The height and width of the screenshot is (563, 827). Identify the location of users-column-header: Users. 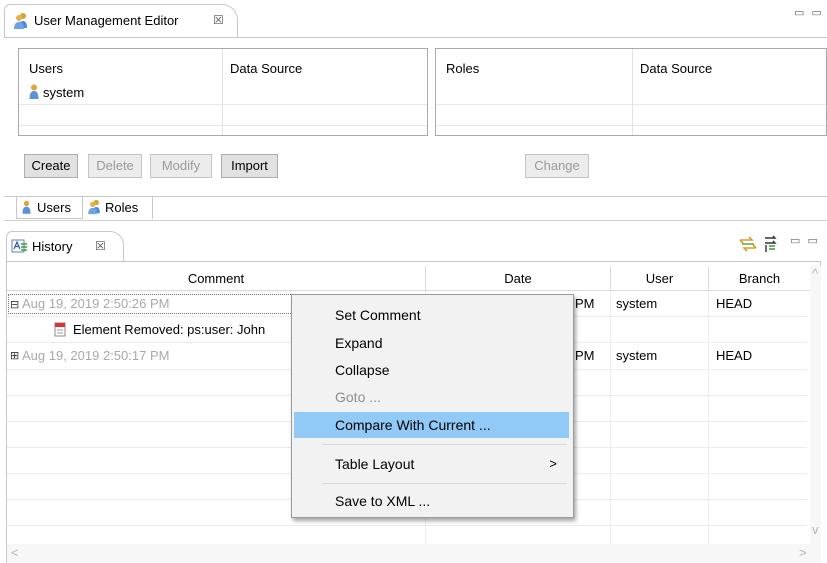
(46, 68).